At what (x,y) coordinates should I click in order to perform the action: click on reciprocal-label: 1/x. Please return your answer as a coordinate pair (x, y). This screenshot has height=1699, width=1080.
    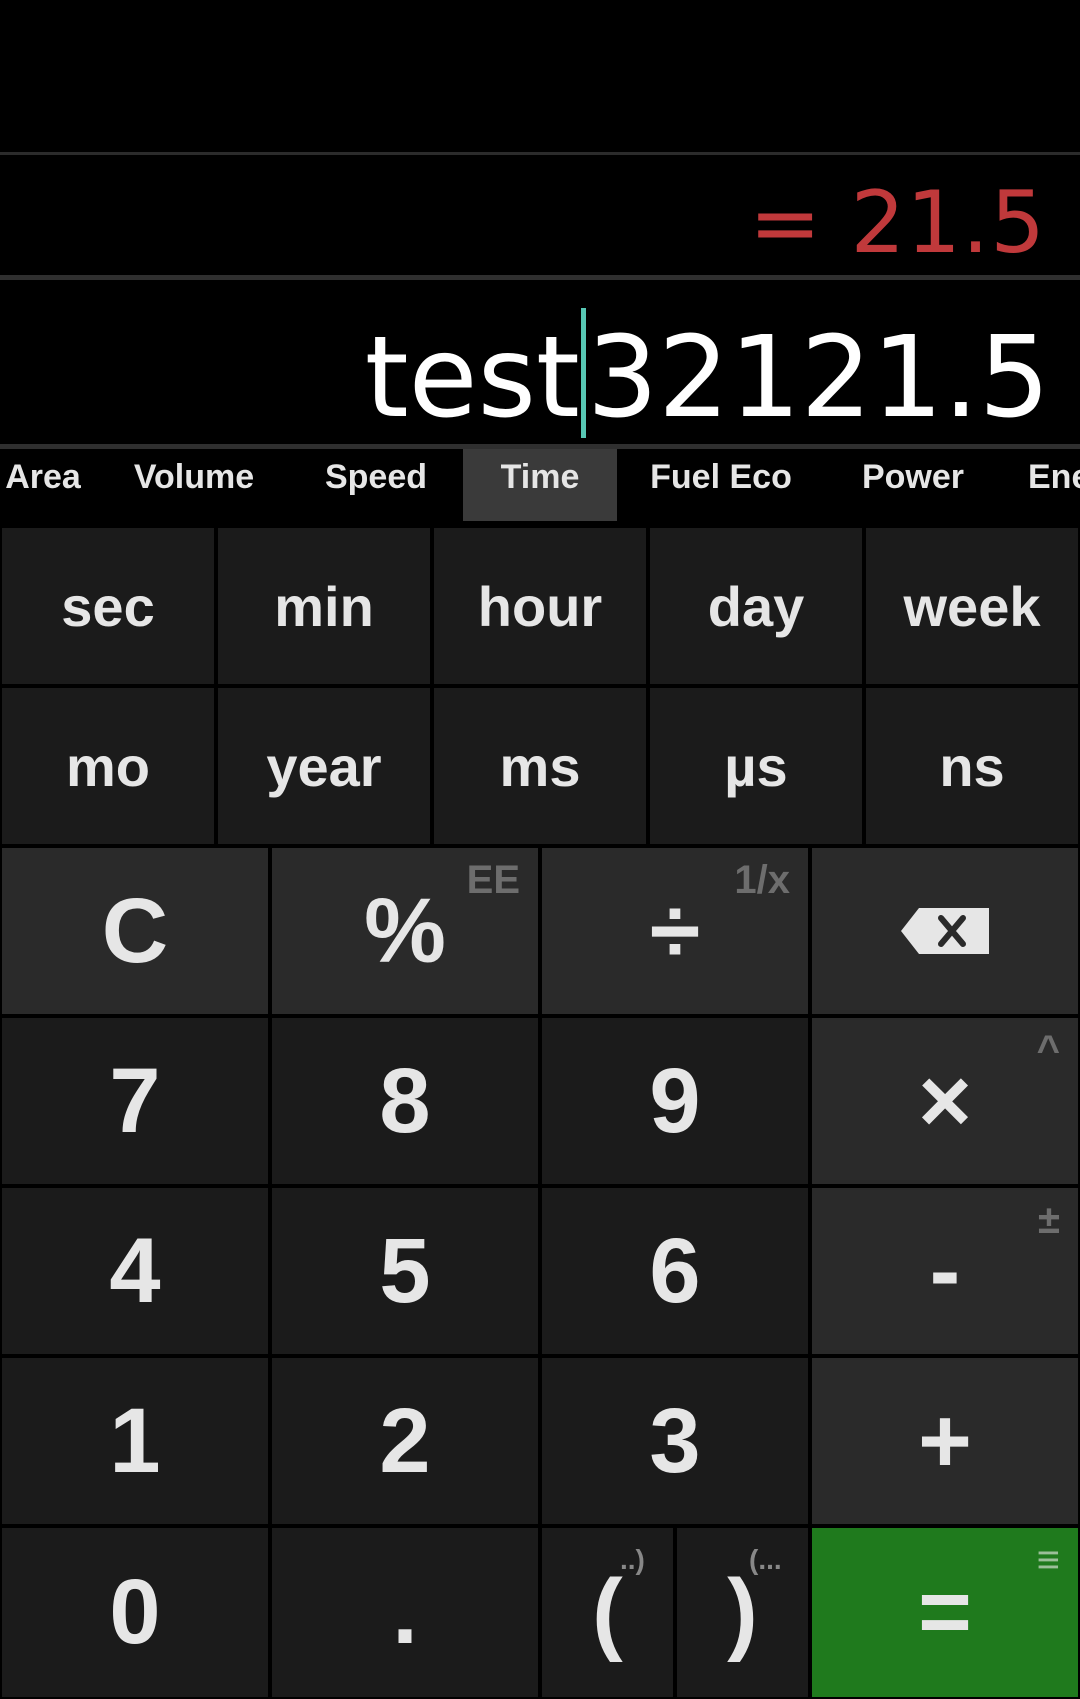
    Looking at the image, I should click on (762, 880).